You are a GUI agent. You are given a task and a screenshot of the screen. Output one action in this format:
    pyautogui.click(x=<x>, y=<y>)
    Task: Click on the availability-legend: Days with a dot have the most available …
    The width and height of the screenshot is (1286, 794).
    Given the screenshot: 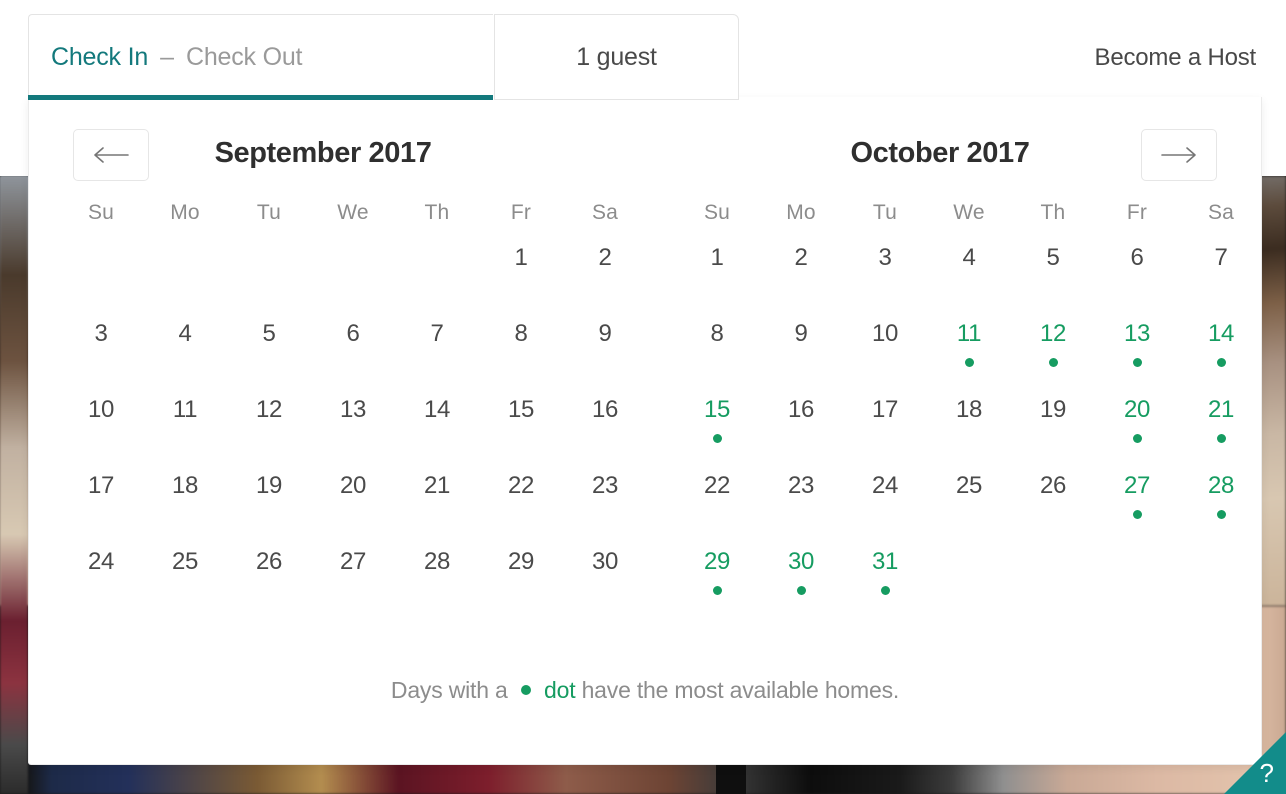 What is the action you would take?
    pyautogui.click(x=645, y=690)
    